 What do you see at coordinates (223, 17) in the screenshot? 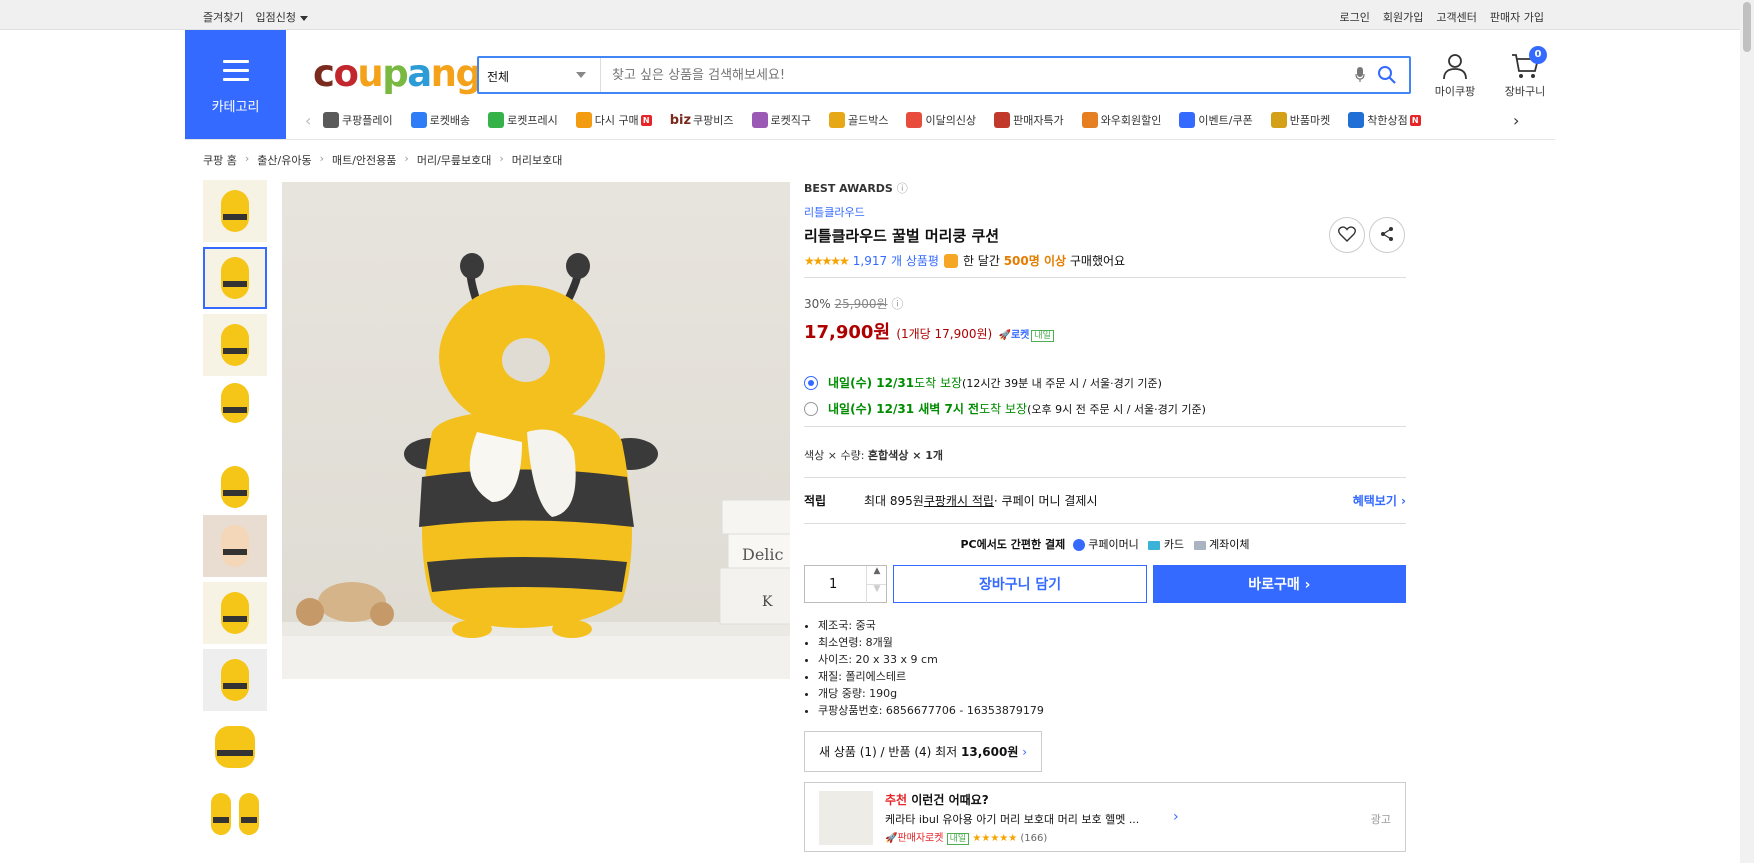
I see `favorites-link: 즐겨찾기` at bounding box center [223, 17].